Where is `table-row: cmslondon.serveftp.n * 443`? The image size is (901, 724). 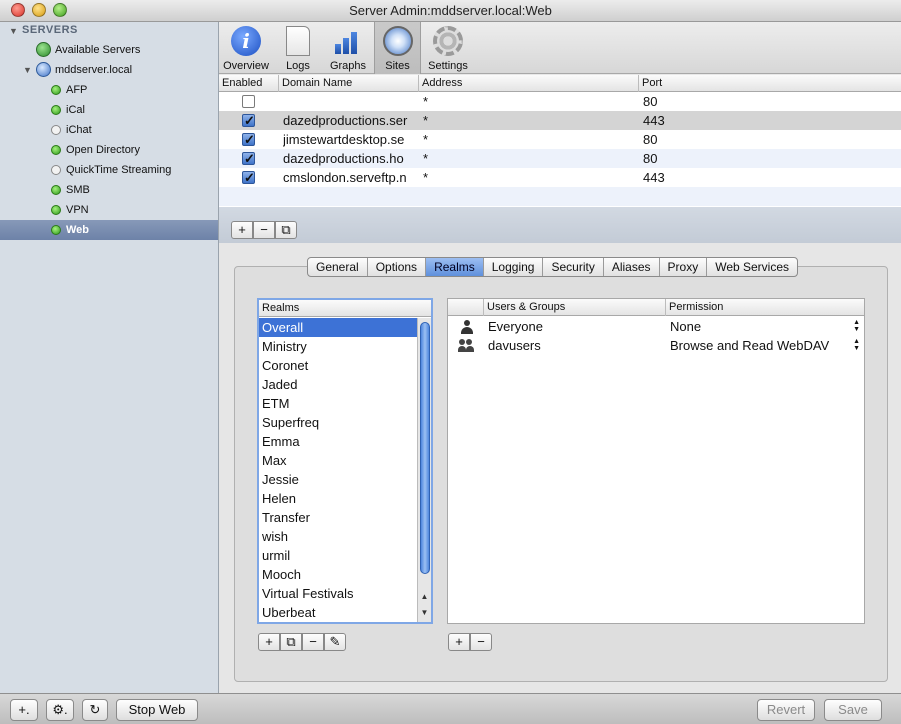 table-row: cmslondon.serveftp.n * 443 is located at coordinates (560, 177).